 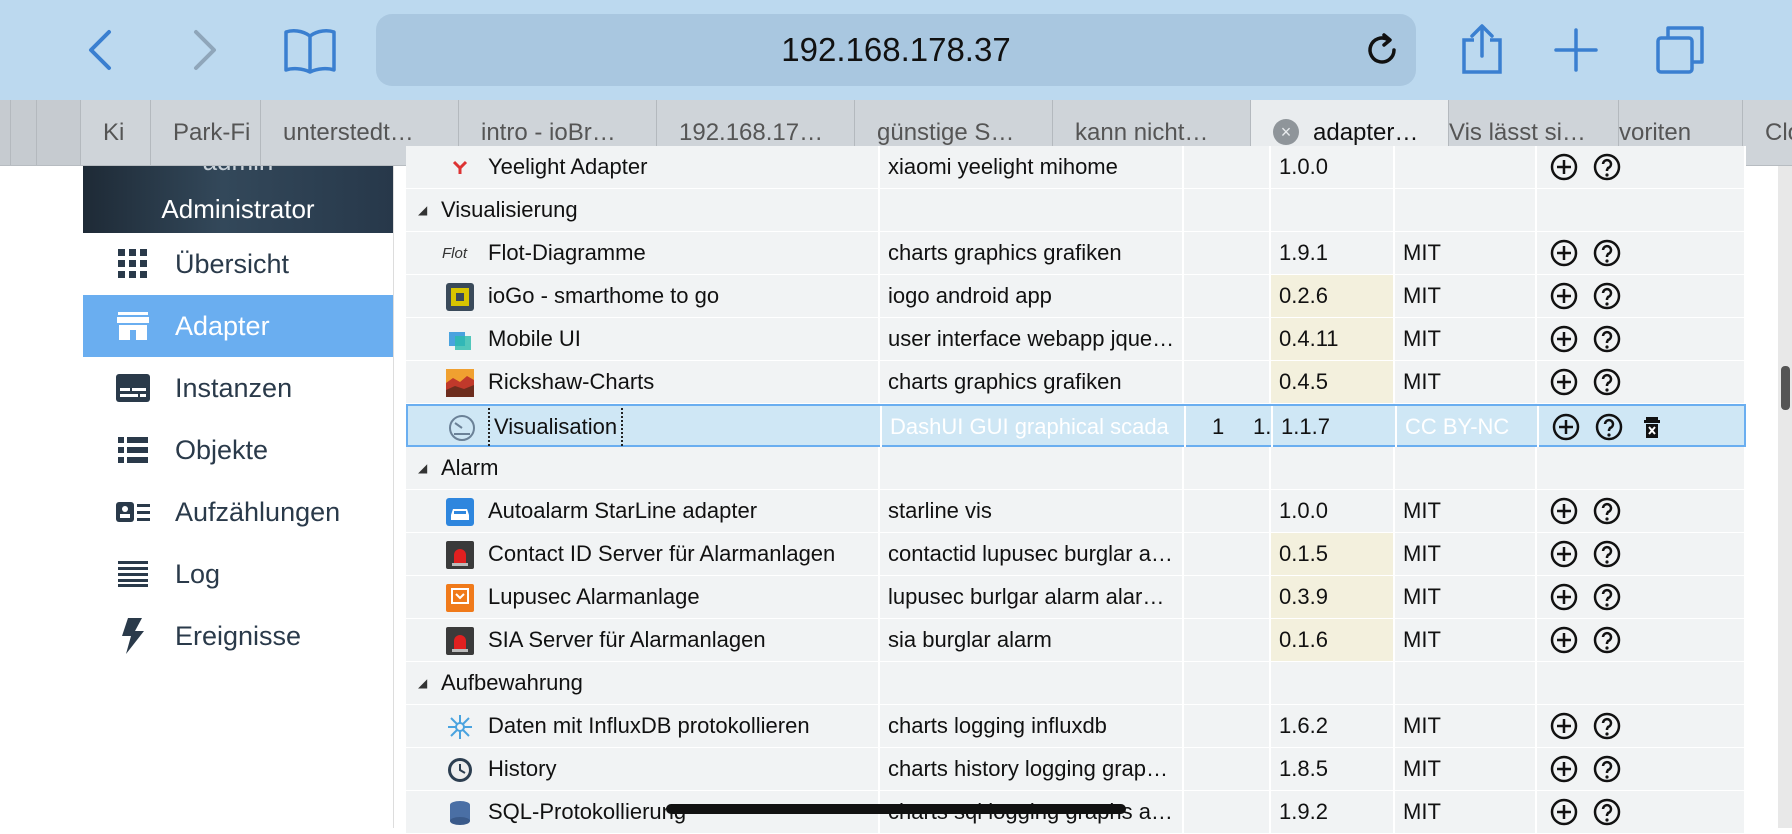 What do you see at coordinates (133, 512) in the screenshot?
I see `enum-icon` at bounding box center [133, 512].